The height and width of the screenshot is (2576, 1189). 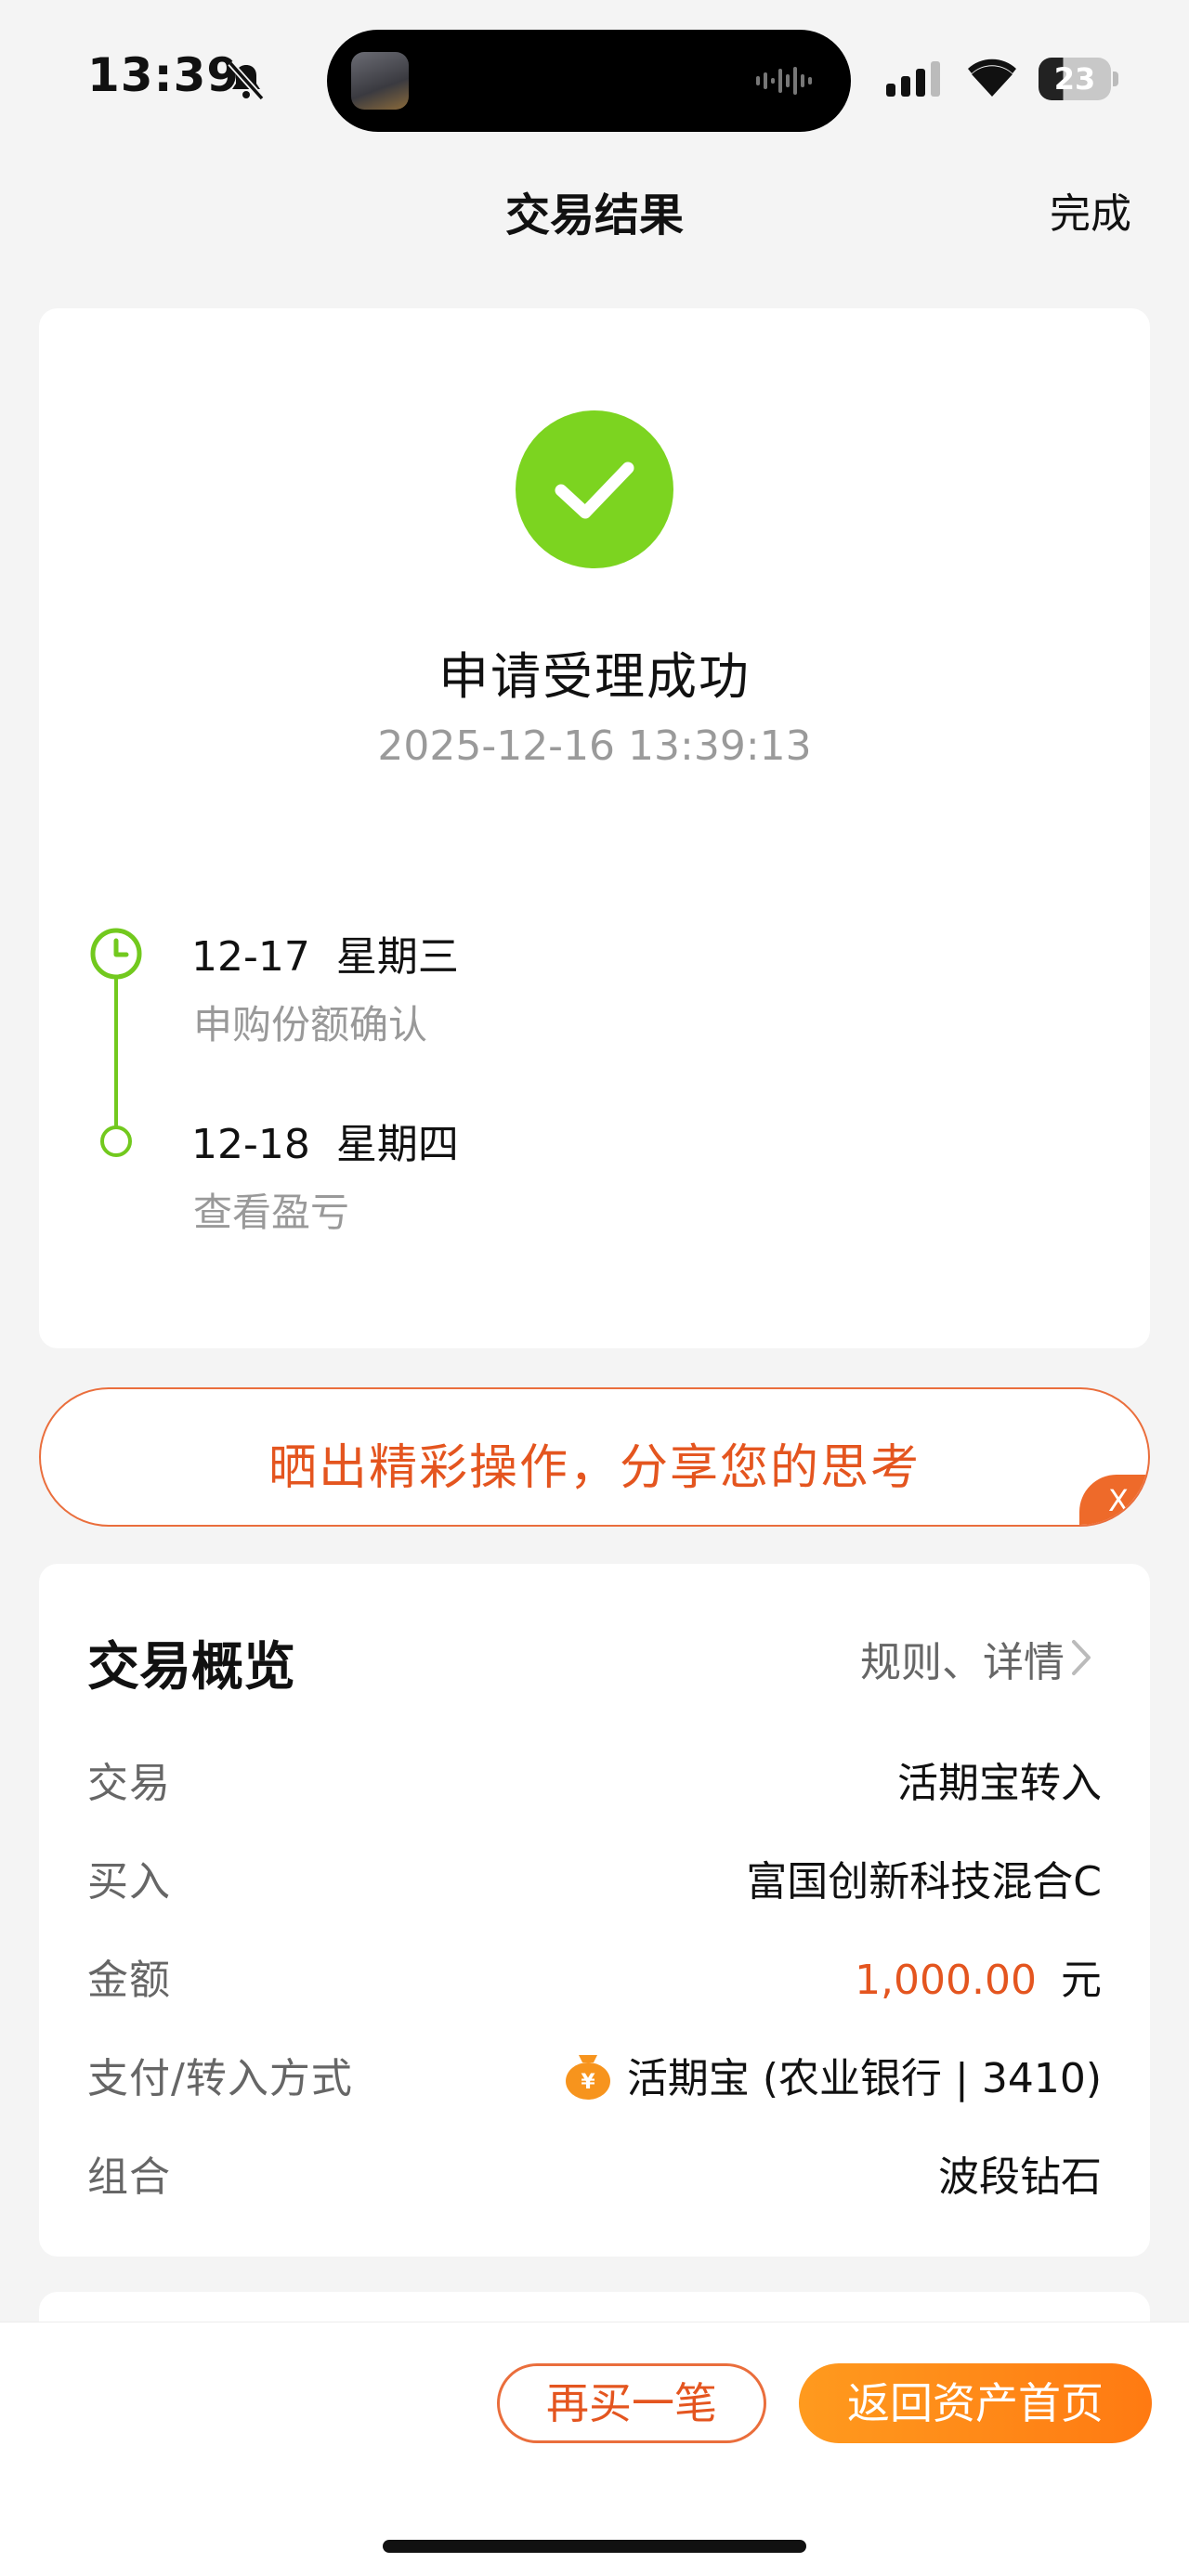 I want to click on row-value: 富国创新科技混合C, so click(x=924, y=1882).